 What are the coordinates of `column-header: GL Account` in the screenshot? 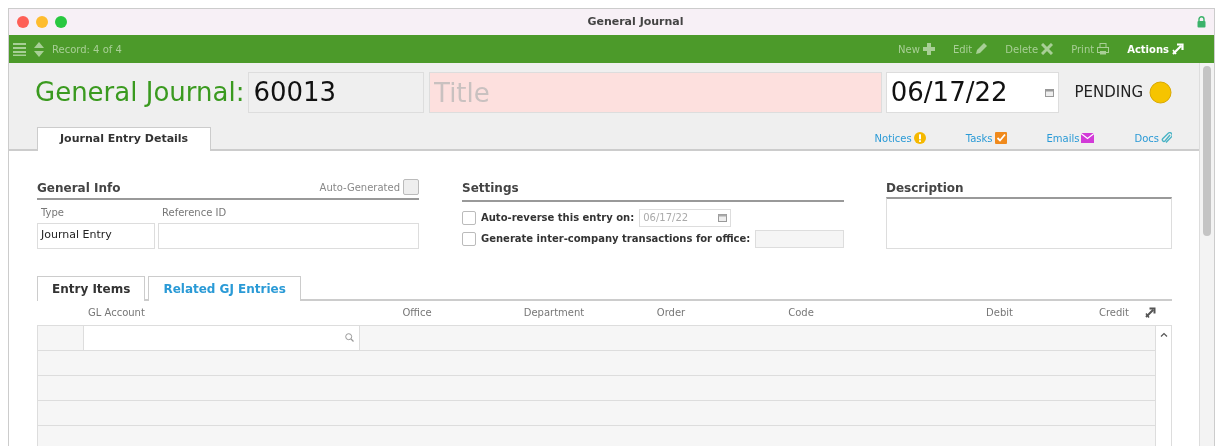 It's located at (116, 313).